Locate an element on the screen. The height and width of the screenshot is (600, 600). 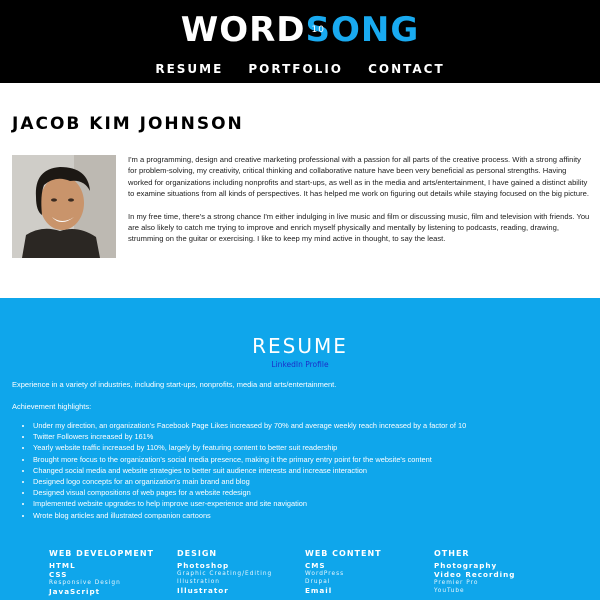
highlight-item: Twitter Followers increased by 161% is located at coordinates (249, 436).